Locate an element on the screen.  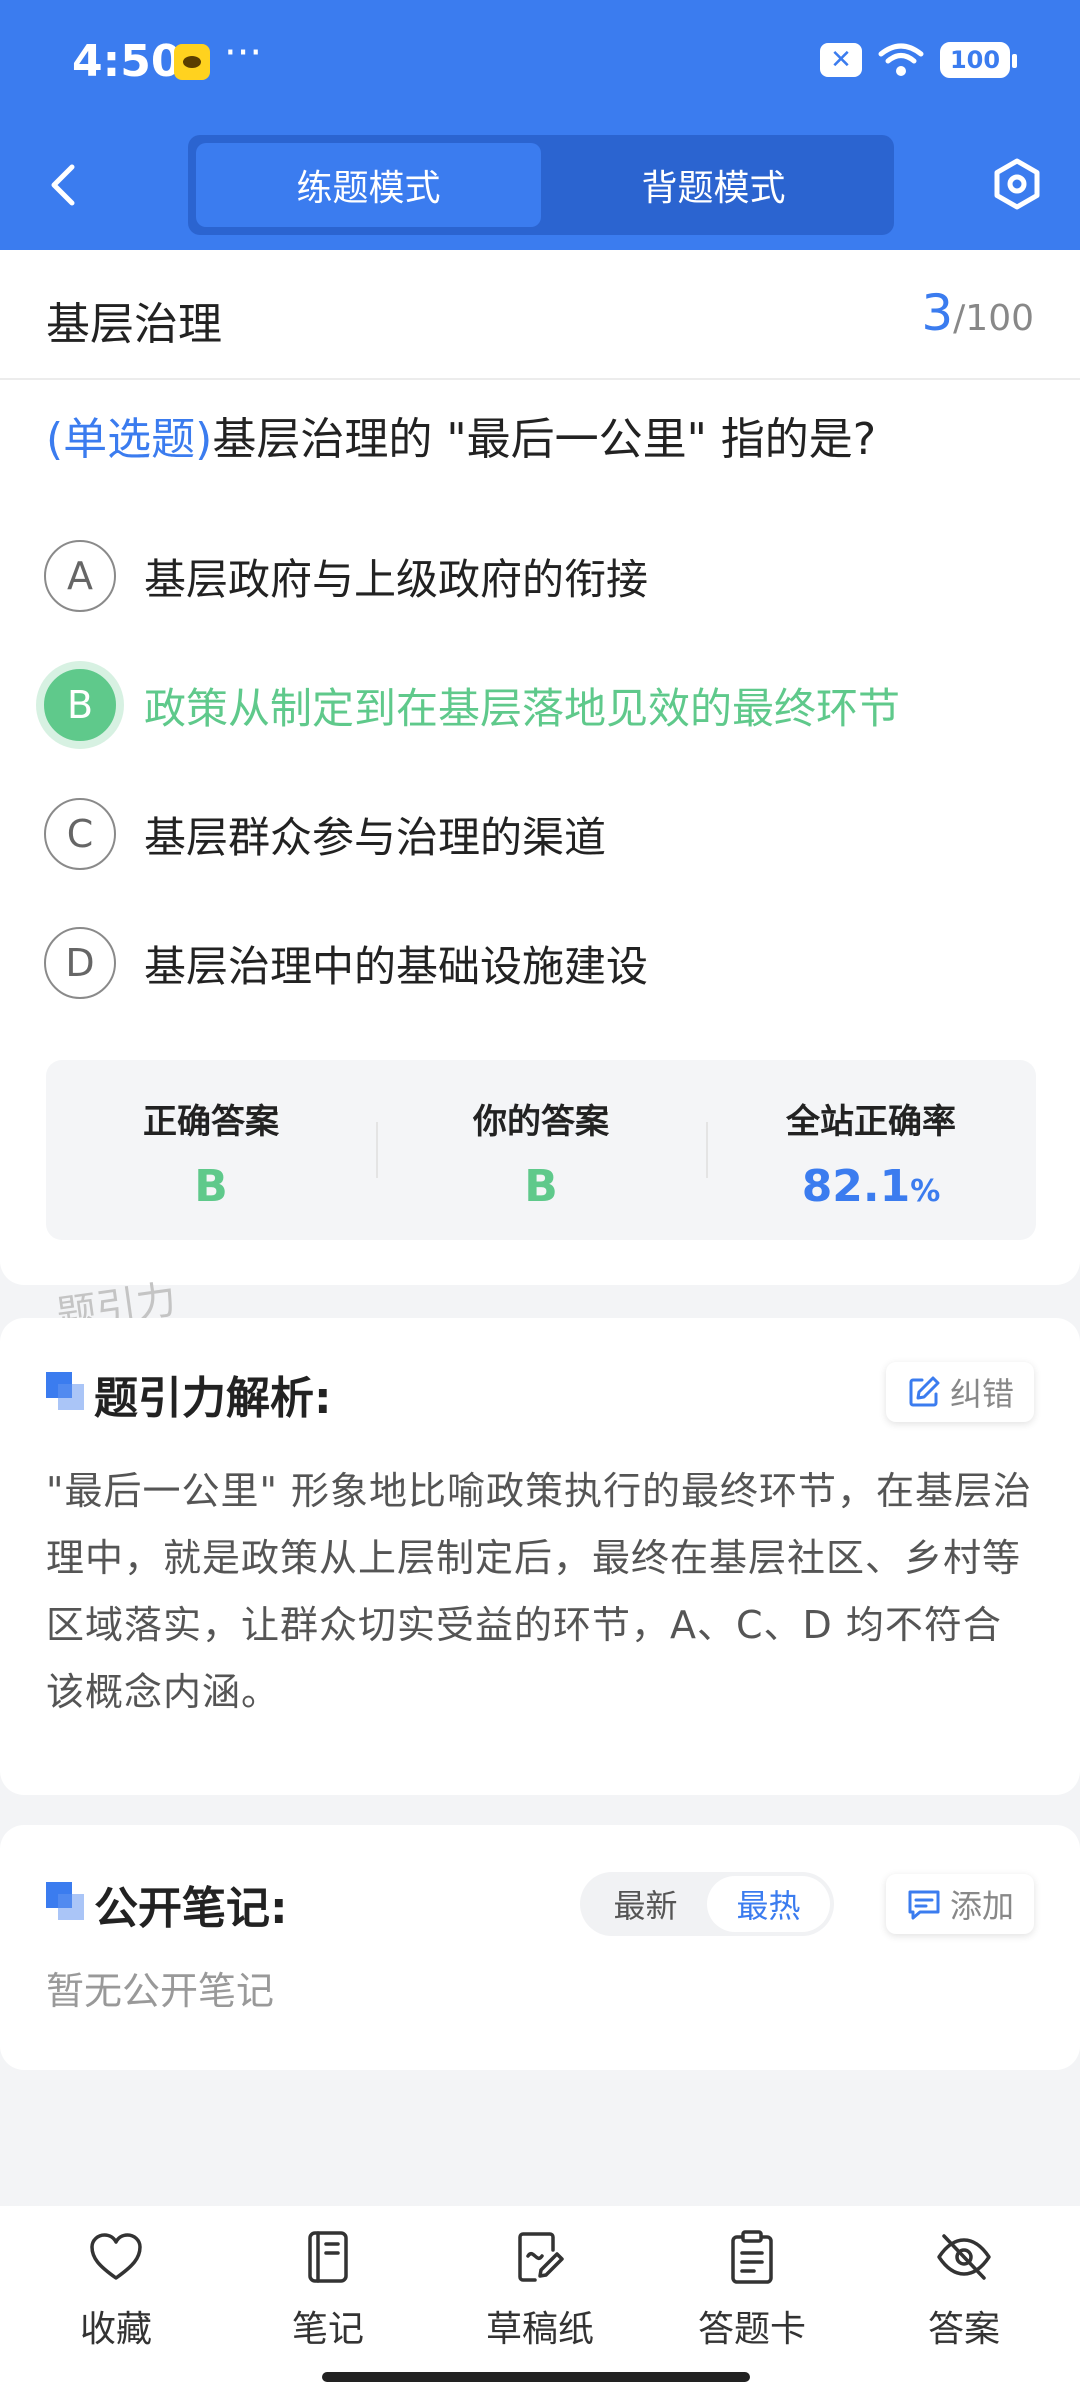
nav-answer: 答案 is located at coordinates (964, 2303).